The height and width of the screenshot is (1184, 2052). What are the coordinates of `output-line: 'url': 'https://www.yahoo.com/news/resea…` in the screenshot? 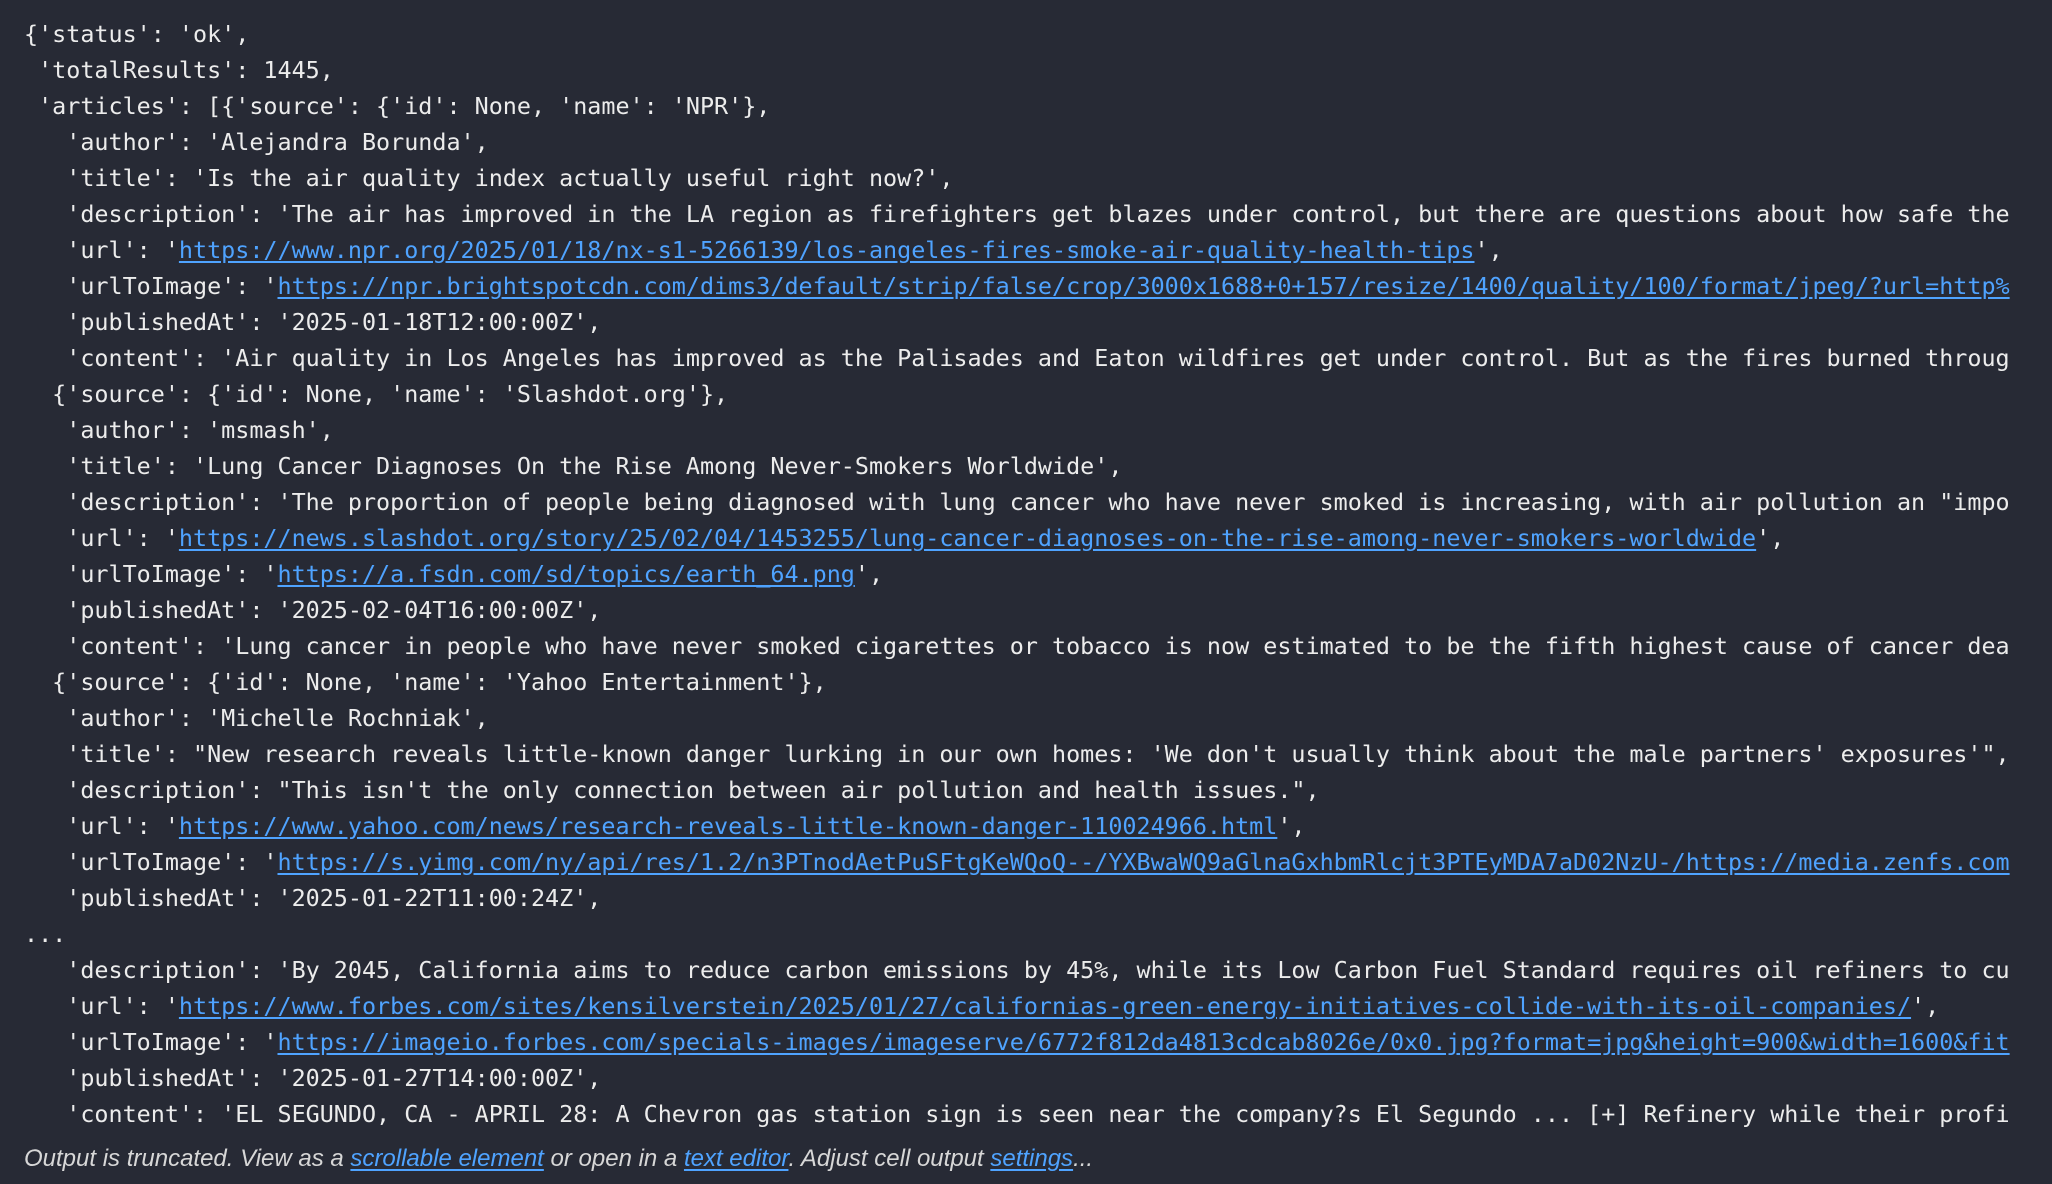 It's located at (1017, 826).